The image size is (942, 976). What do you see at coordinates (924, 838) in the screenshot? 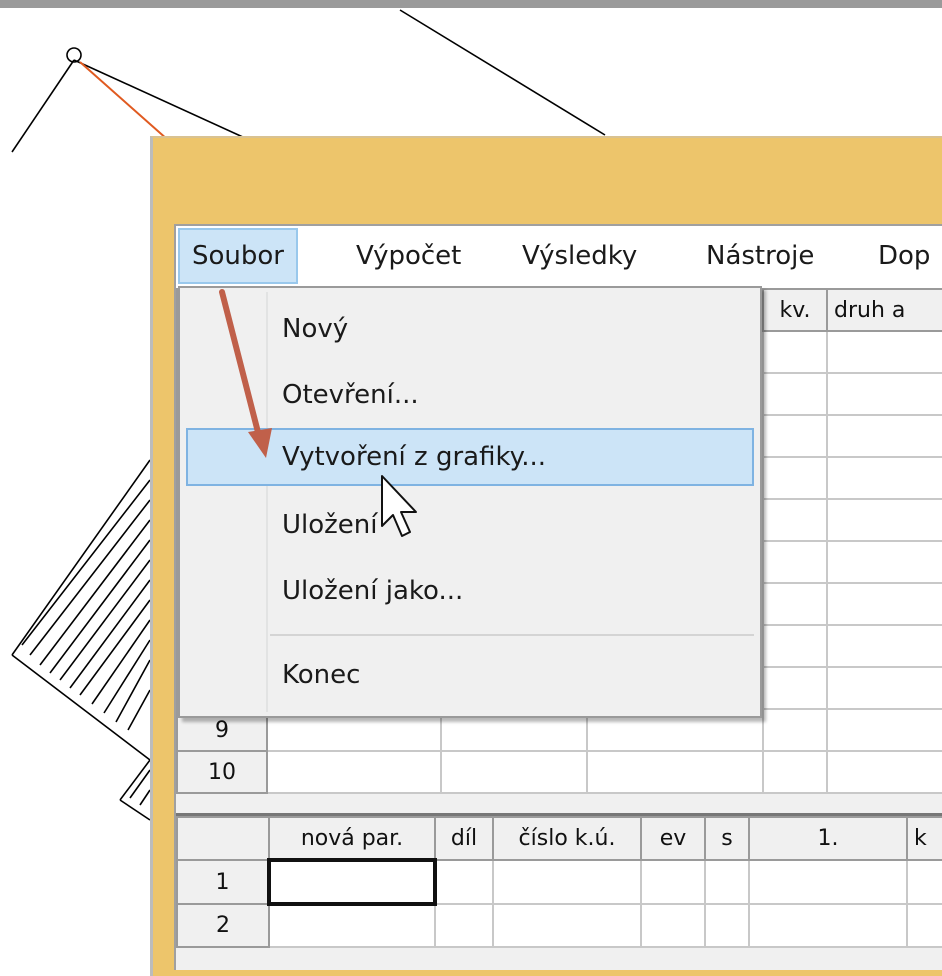
I see `column-header-k: k` at bounding box center [924, 838].